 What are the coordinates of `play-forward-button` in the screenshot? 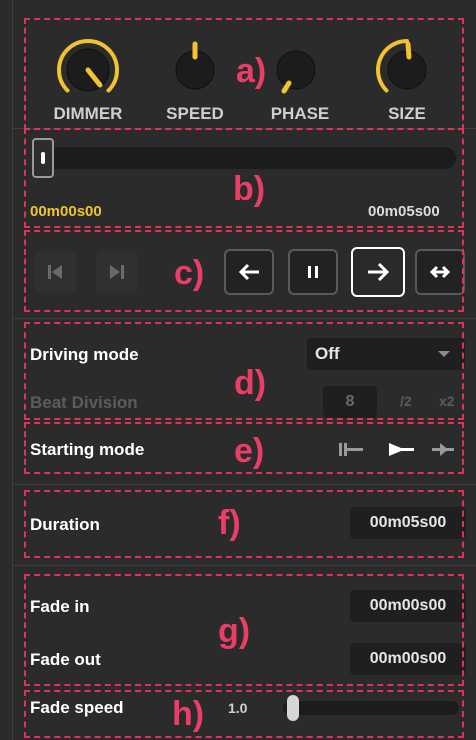 It's located at (378, 272).